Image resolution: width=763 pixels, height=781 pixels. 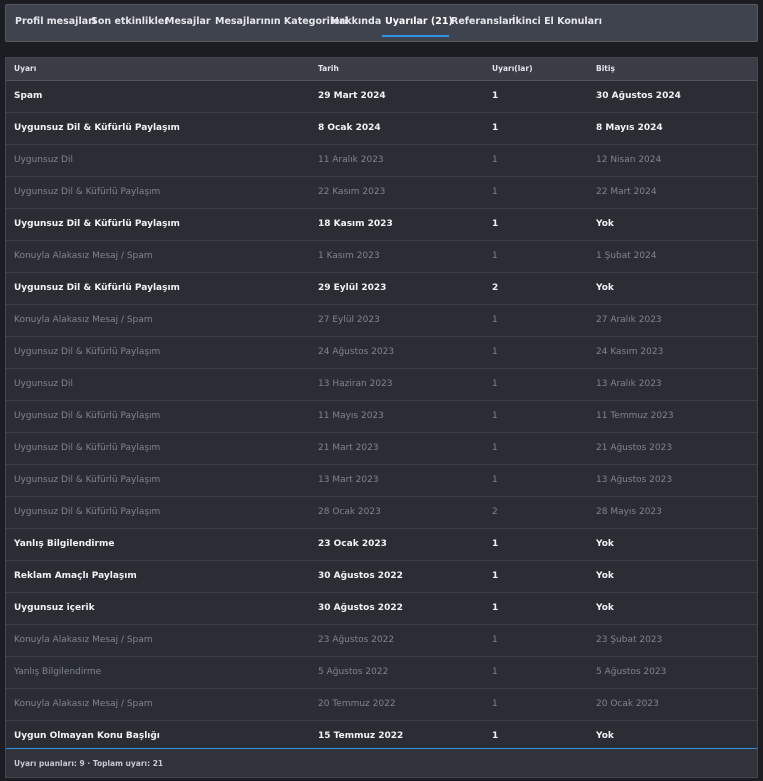 I want to click on expires-cell: 13 Ağustos 2023, so click(x=634, y=480).